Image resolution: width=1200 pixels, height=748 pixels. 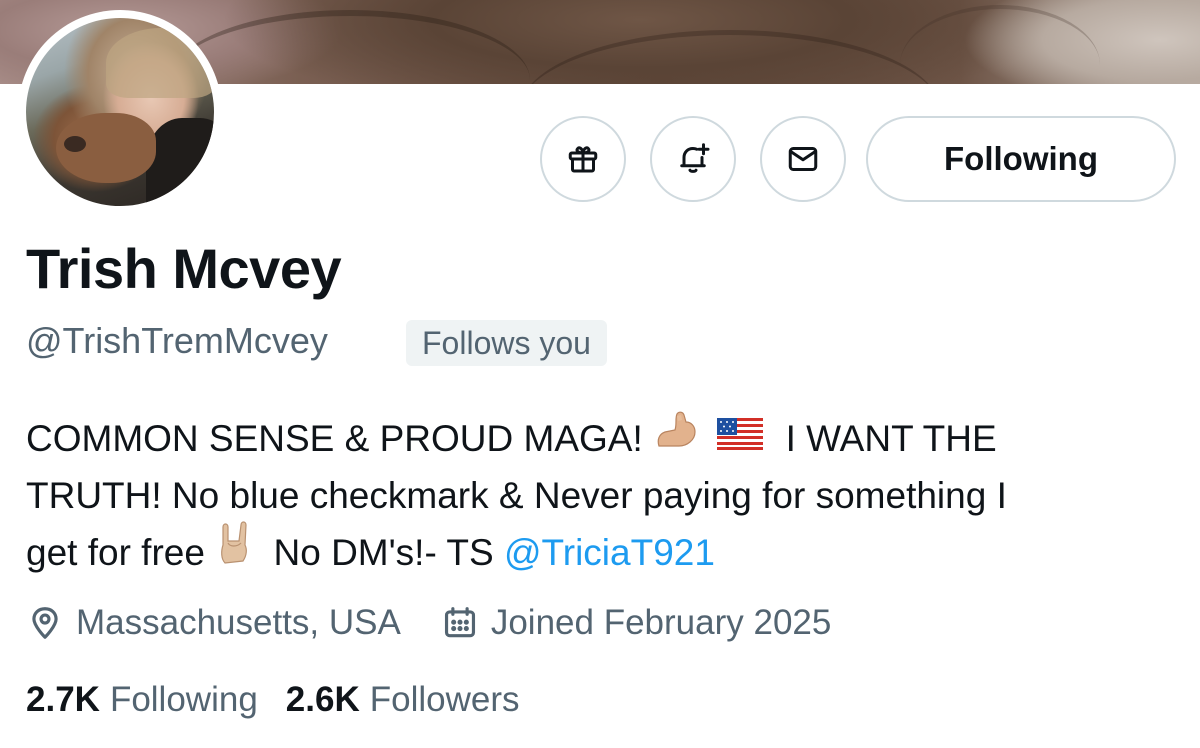 What do you see at coordinates (238, 622) in the screenshot?
I see `location-text: Massachusetts, USA` at bounding box center [238, 622].